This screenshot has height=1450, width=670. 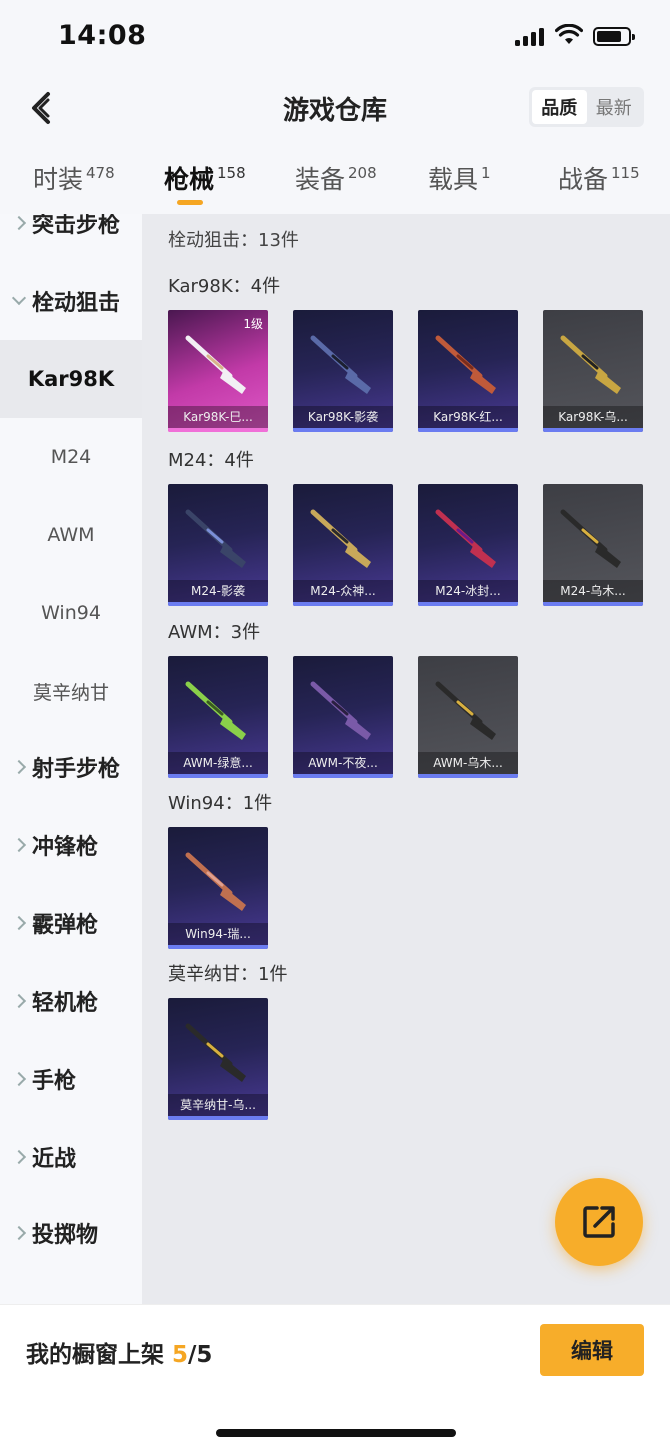 I want to click on group-title: Kar98K：4件, so click(x=224, y=286).